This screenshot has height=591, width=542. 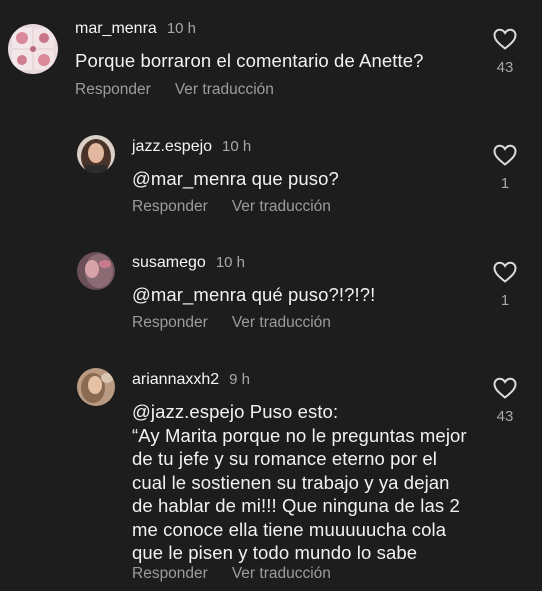 What do you see at coordinates (240, 379) in the screenshot?
I see `timestamp: 9 h` at bounding box center [240, 379].